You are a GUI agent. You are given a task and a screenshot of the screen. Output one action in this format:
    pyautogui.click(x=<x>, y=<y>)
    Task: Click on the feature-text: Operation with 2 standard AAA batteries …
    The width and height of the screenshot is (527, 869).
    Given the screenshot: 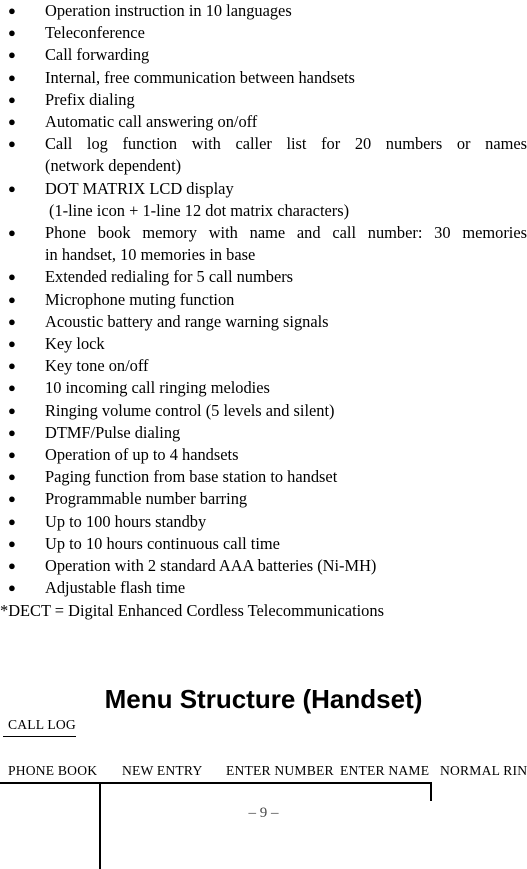 What is the action you would take?
    pyautogui.click(x=211, y=566)
    